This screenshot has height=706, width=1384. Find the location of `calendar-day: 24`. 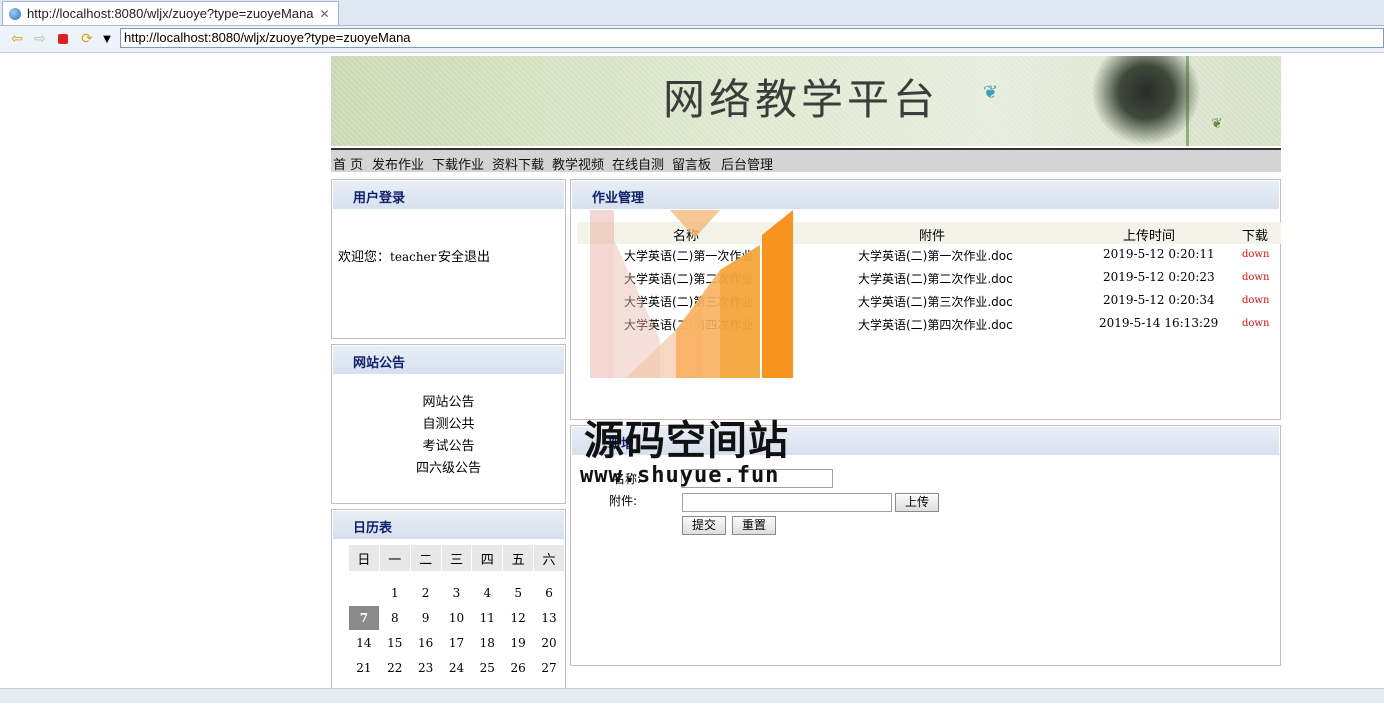

calendar-day: 24 is located at coordinates (457, 668).